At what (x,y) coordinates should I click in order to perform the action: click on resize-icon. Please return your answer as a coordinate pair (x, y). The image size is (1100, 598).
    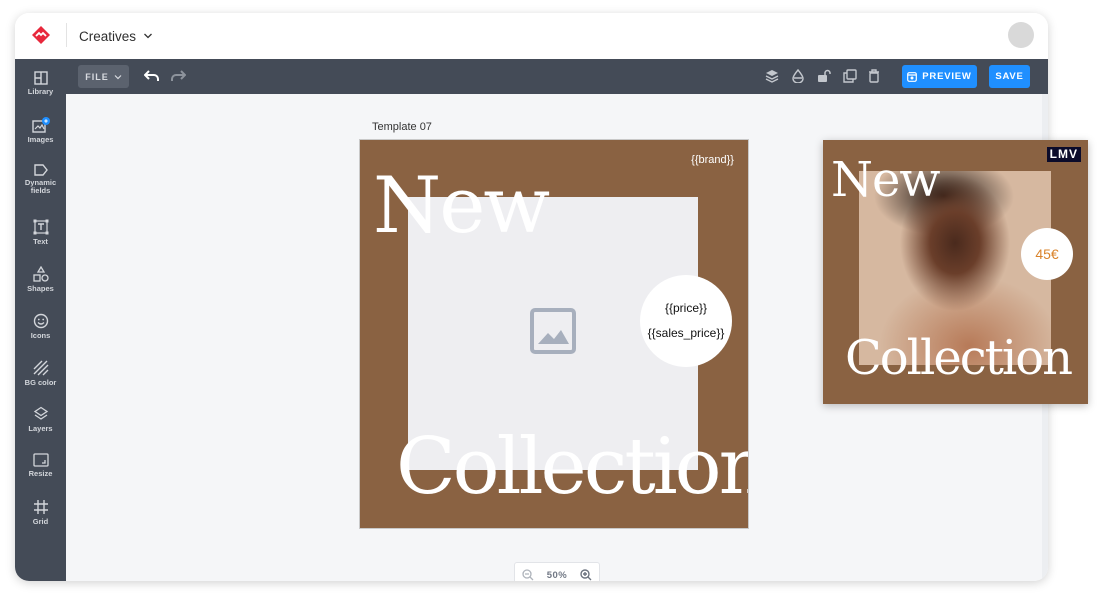
    Looking at the image, I should click on (40, 460).